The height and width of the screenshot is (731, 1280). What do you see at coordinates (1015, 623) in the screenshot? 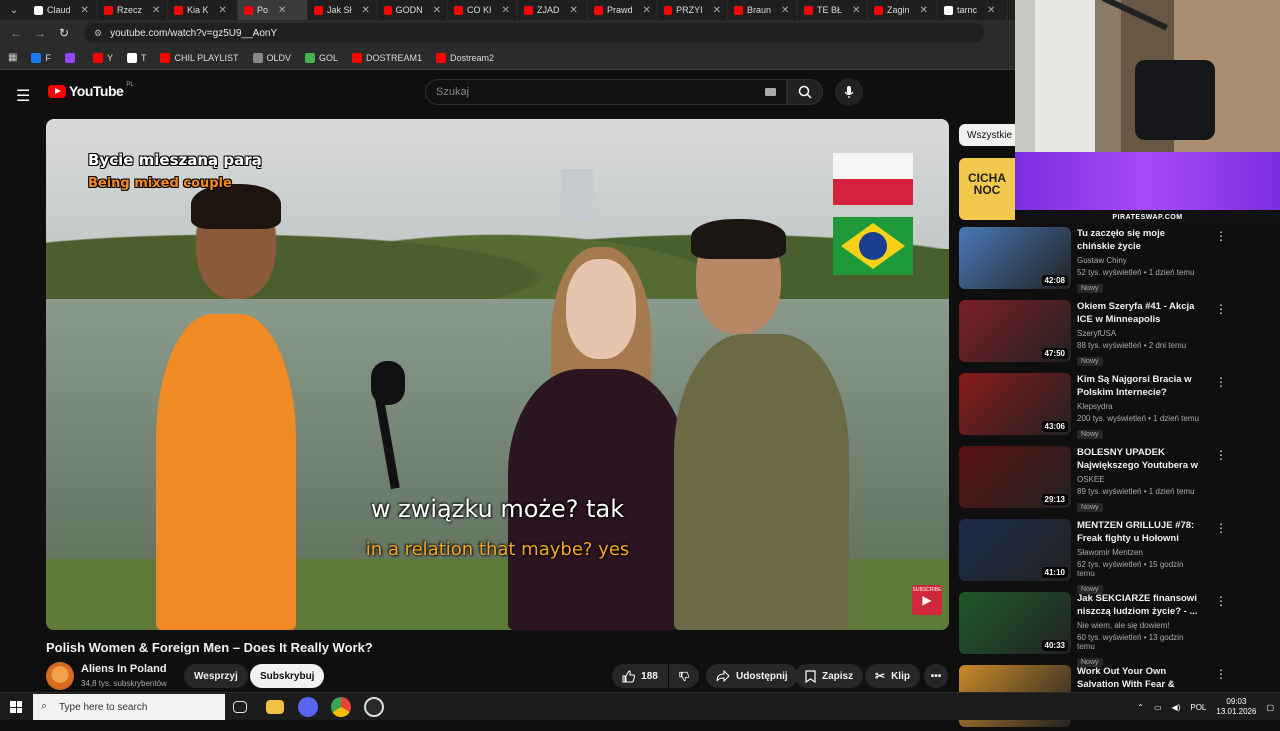
I see `recommendation-thumbnail: 40:33` at bounding box center [1015, 623].